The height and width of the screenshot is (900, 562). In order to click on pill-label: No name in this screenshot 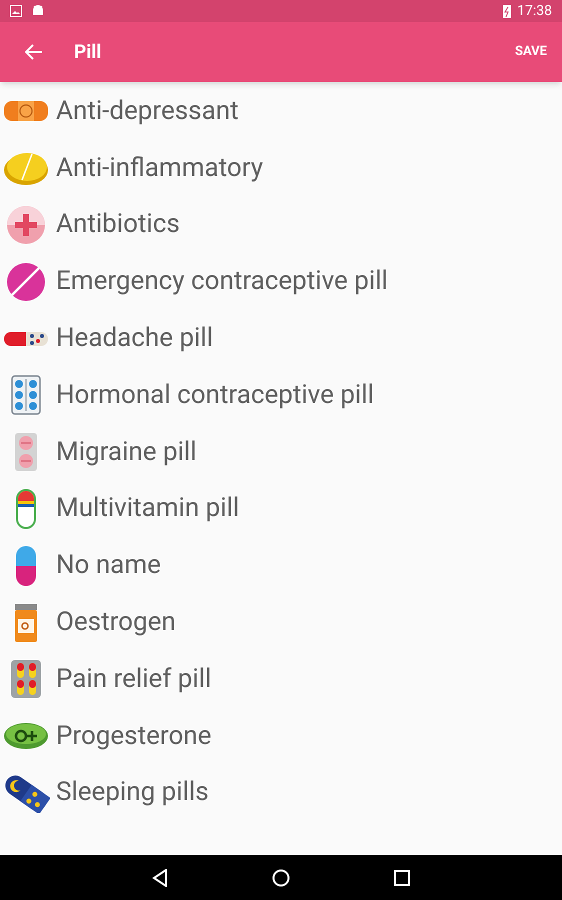, I will do `click(108, 565)`.